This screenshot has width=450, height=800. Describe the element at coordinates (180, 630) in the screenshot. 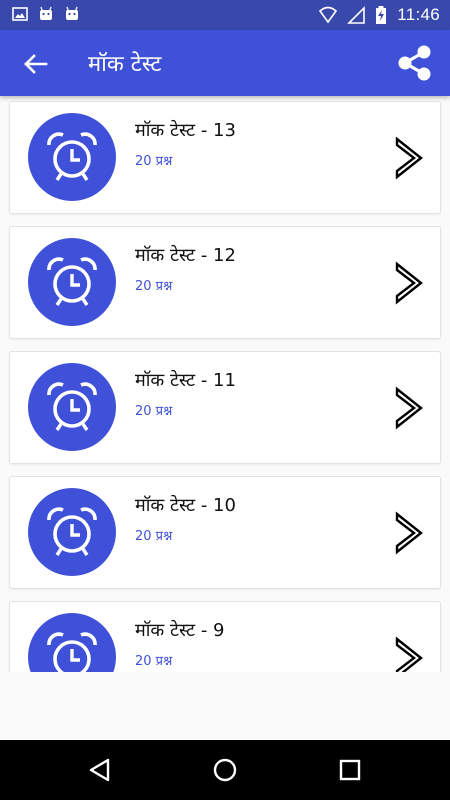

I see `test-title: मॉक टेस्ट - 9` at that location.